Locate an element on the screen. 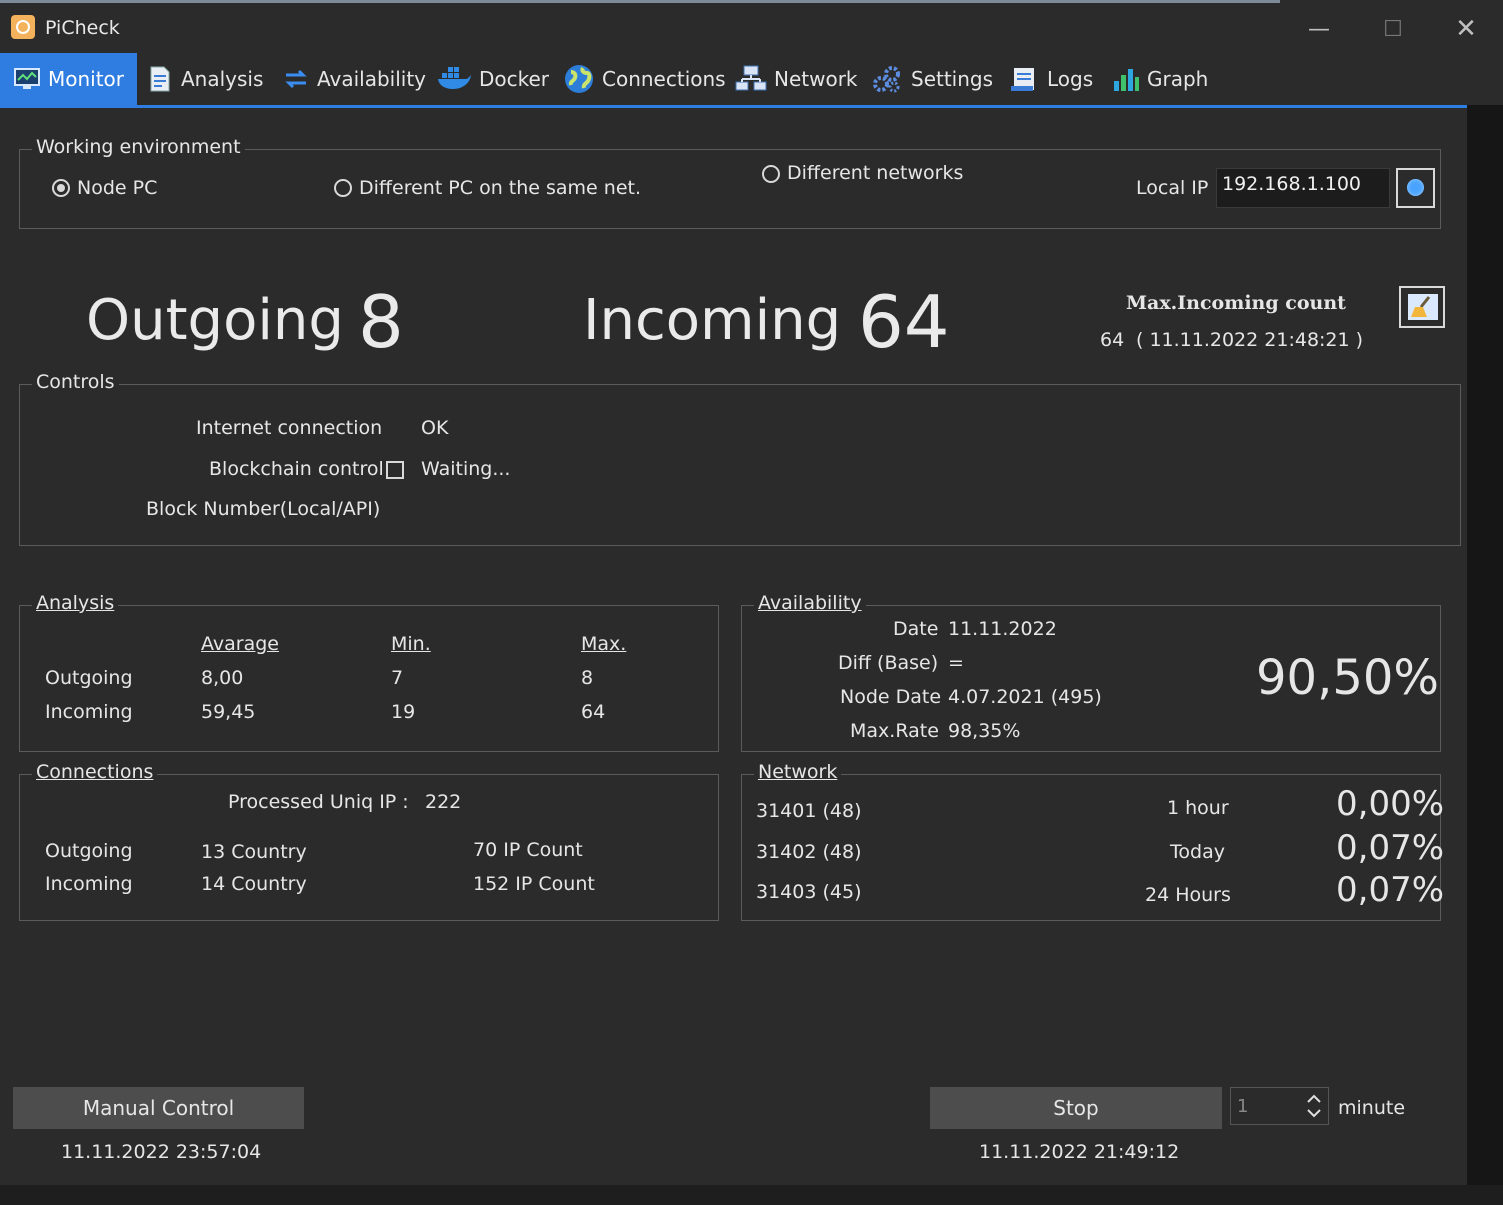 The width and height of the screenshot is (1503, 1205). diff-label: Diff (Base) is located at coordinates (888, 663).